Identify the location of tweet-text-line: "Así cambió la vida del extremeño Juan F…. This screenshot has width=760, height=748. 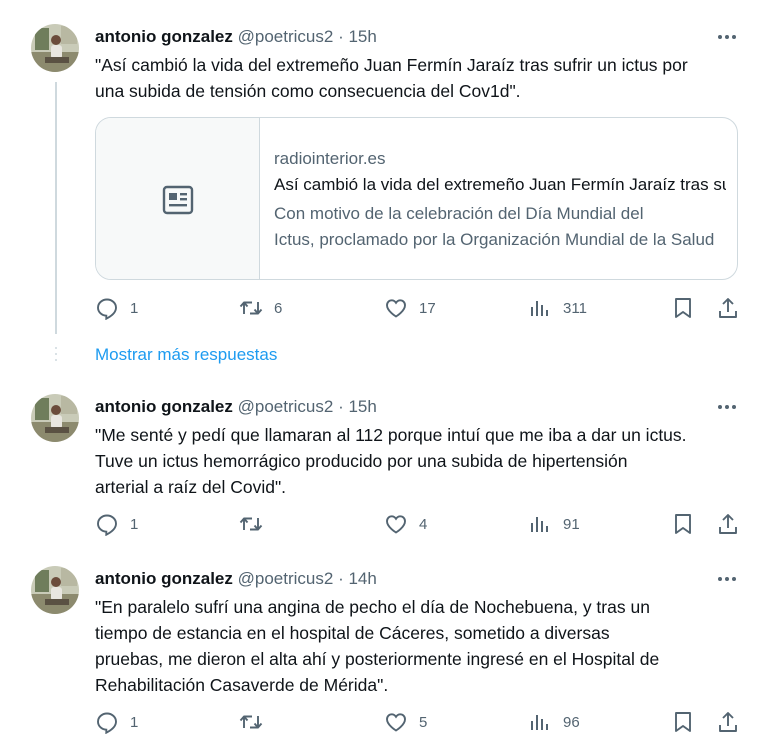
(391, 65).